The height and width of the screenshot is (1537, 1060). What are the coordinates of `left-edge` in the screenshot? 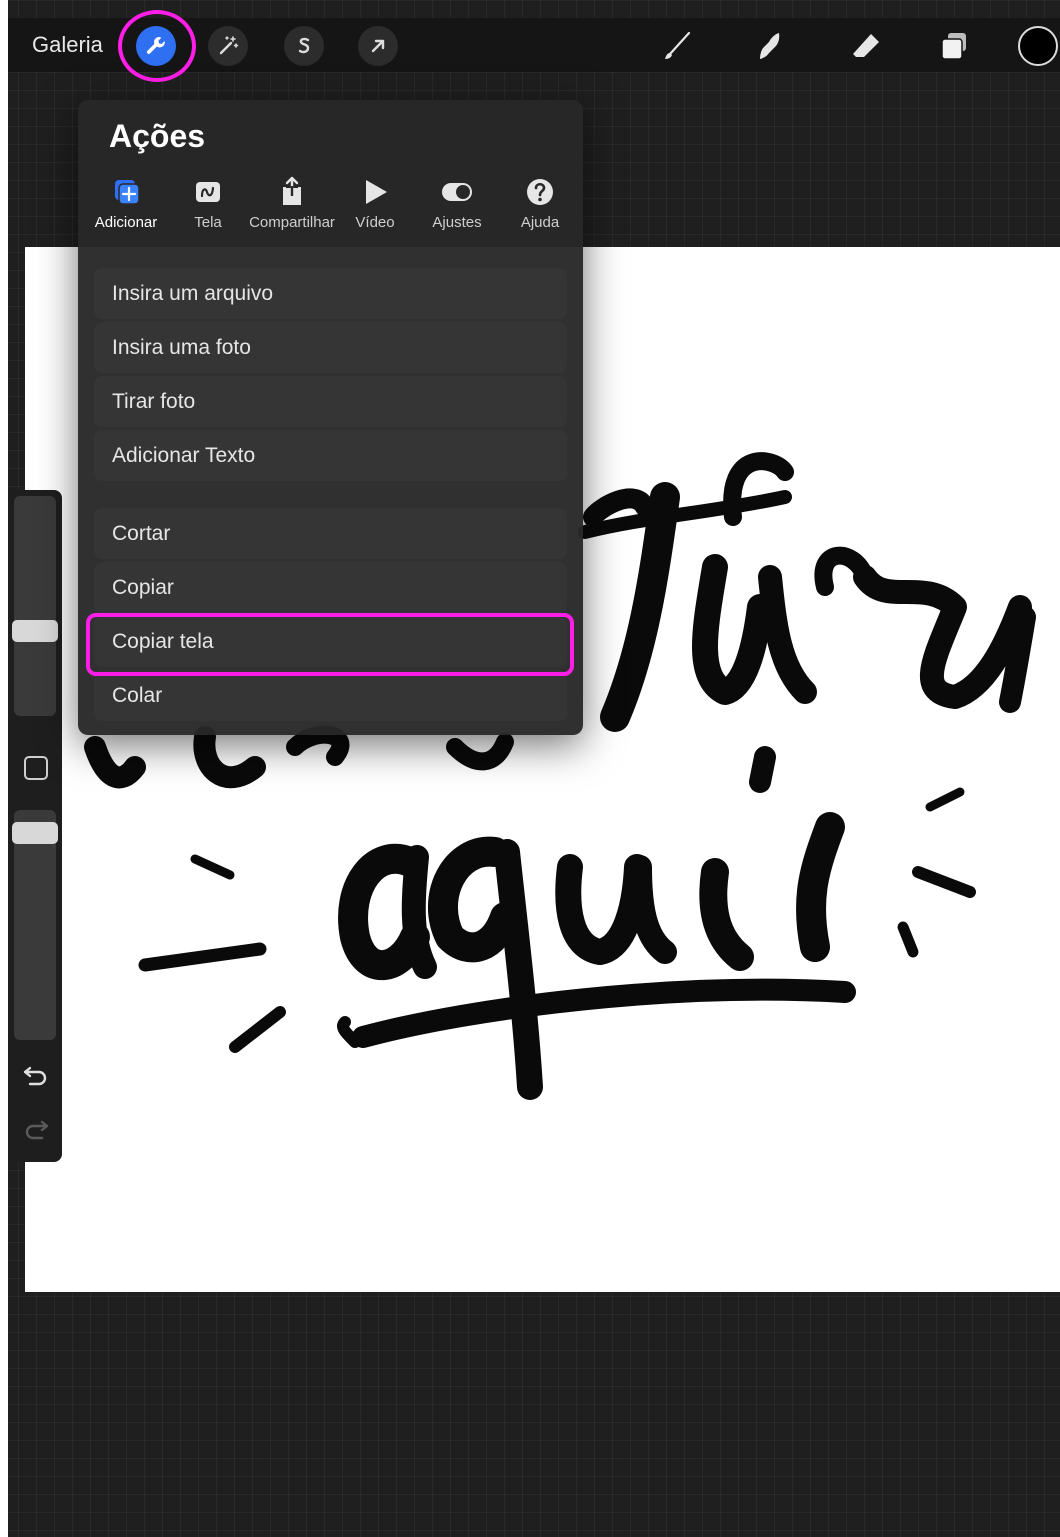 It's located at (4, 768).